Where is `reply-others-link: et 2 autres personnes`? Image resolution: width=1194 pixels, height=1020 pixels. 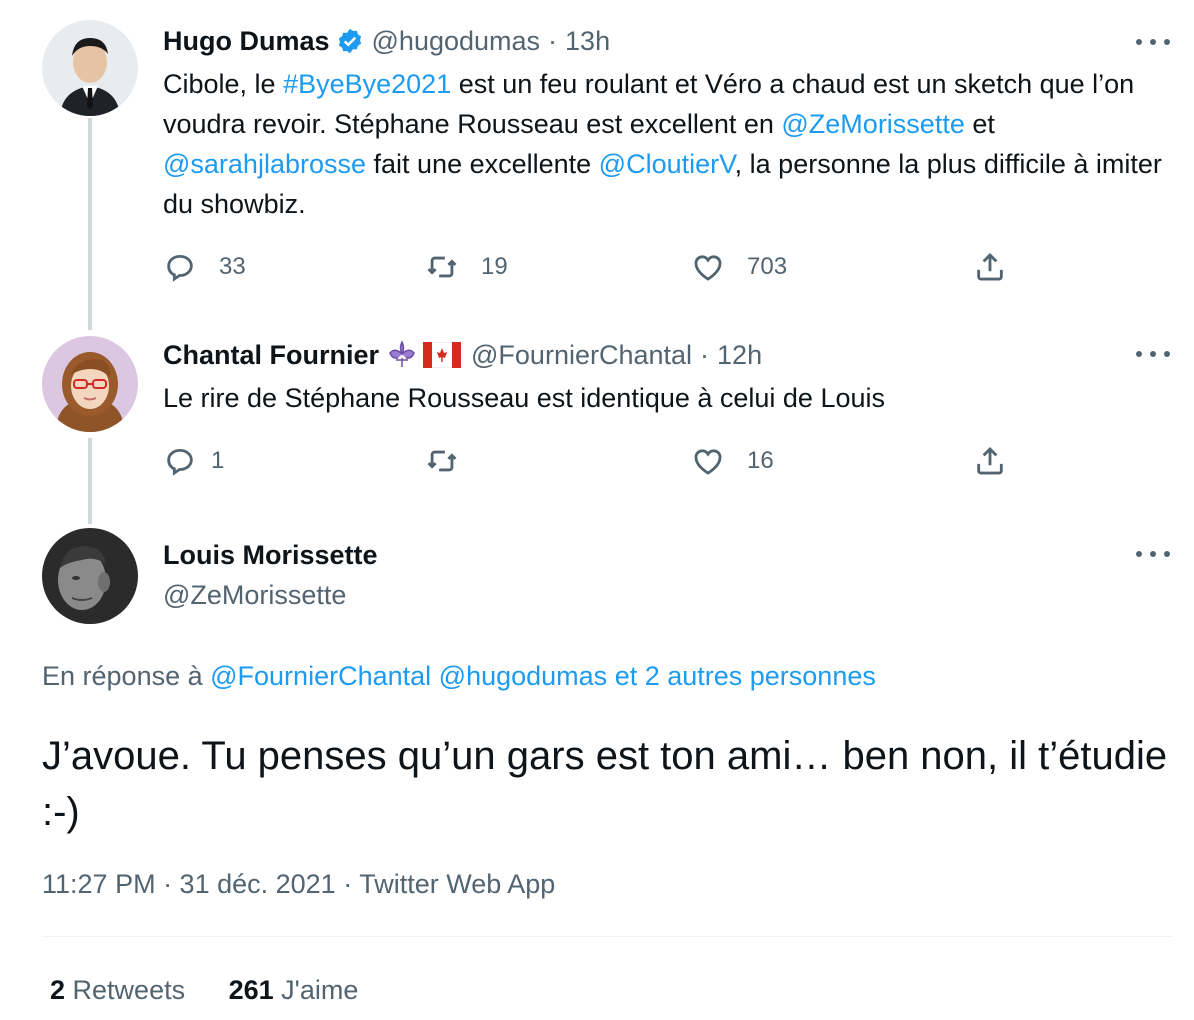 reply-others-link: et 2 autres personnes is located at coordinates (745, 676).